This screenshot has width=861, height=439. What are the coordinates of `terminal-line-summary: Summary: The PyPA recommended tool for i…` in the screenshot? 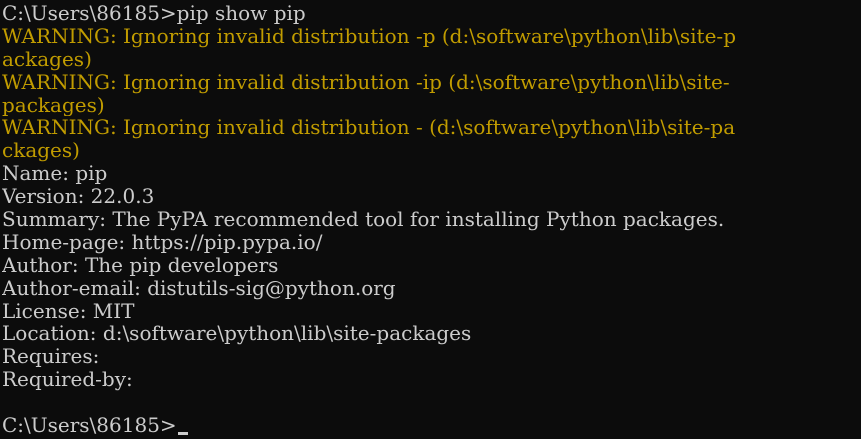 It's located at (363, 219).